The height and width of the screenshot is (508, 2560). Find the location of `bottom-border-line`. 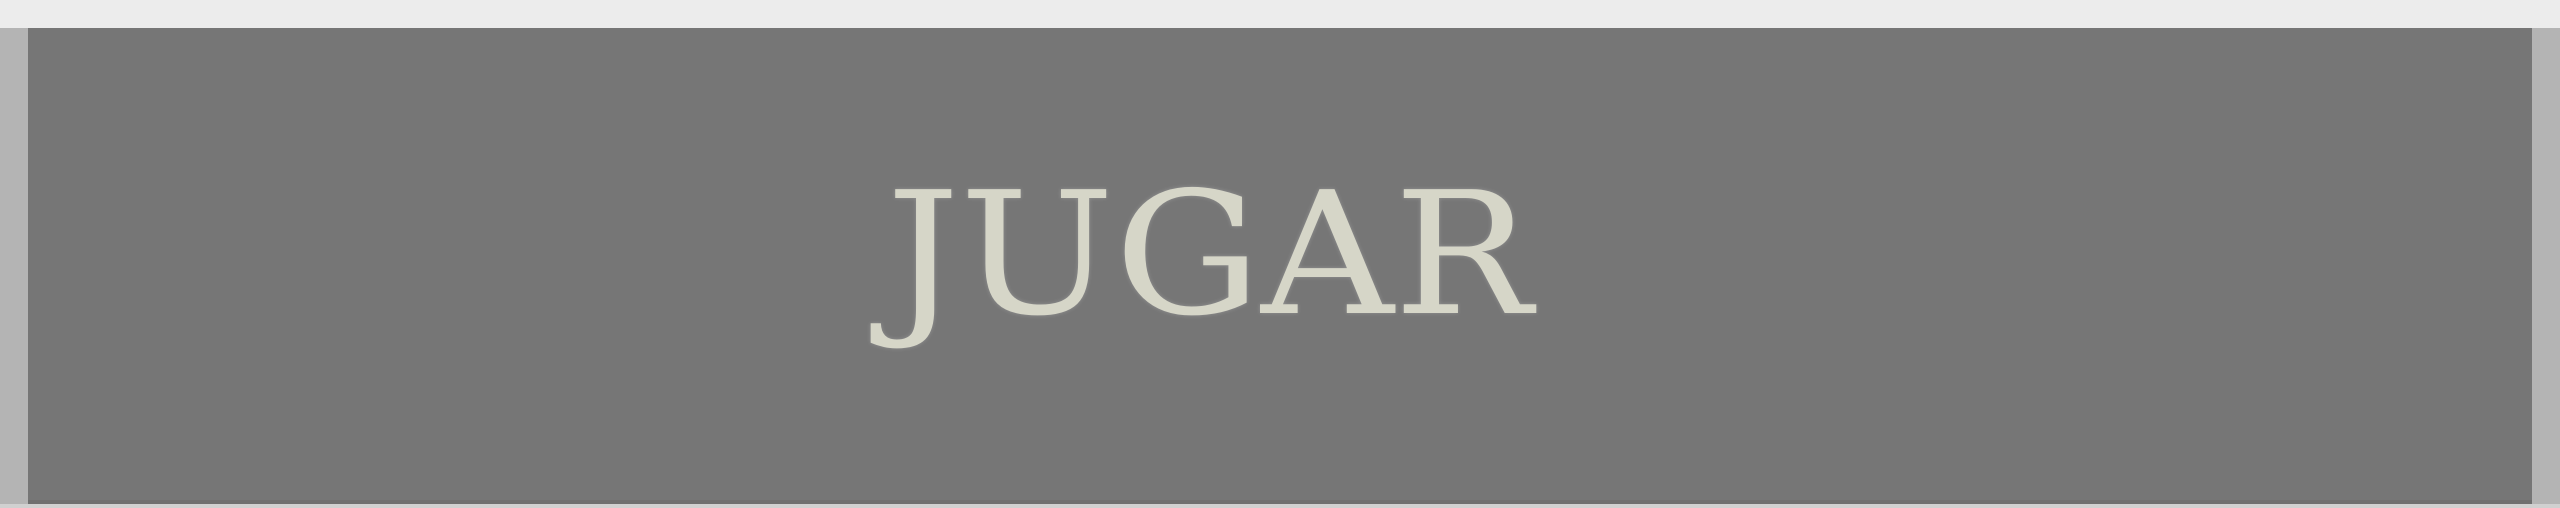

bottom-border-line is located at coordinates (1280, 506).